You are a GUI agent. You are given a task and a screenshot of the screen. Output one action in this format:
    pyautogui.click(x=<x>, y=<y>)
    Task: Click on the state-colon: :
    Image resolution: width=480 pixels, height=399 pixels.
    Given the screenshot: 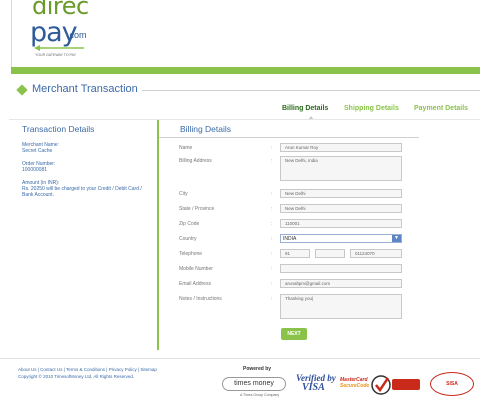 What is the action you would take?
    pyautogui.click(x=272, y=209)
    